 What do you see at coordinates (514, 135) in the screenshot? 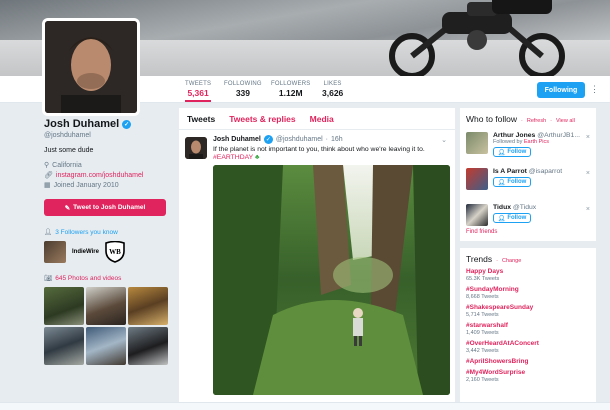
I see `suggestion-name: Arthur Jones` at bounding box center [514, 135].